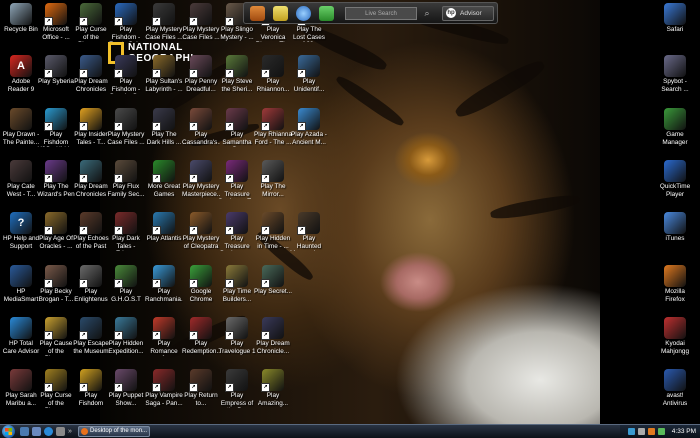 This screenshot has width=700, height=438. Describe the element at coordinates (91, 338) in the screenshot. I see `desktop-icon: ↗ Play Escape the Museum` at that location.